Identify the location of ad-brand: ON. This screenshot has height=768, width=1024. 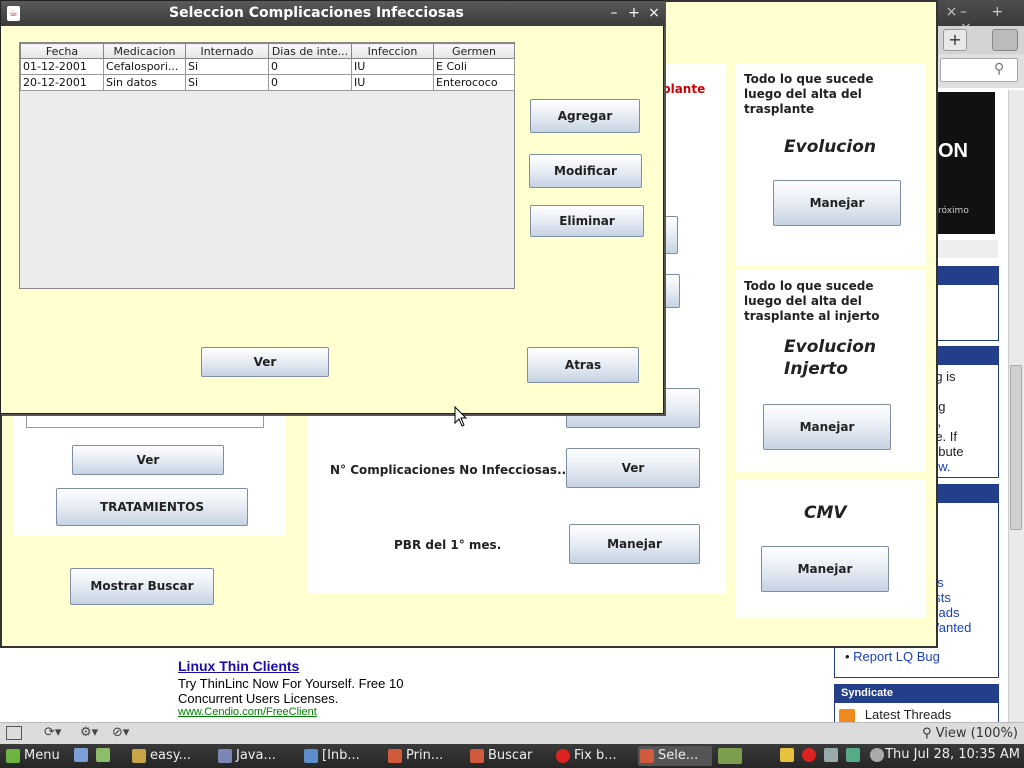
(953, 151).